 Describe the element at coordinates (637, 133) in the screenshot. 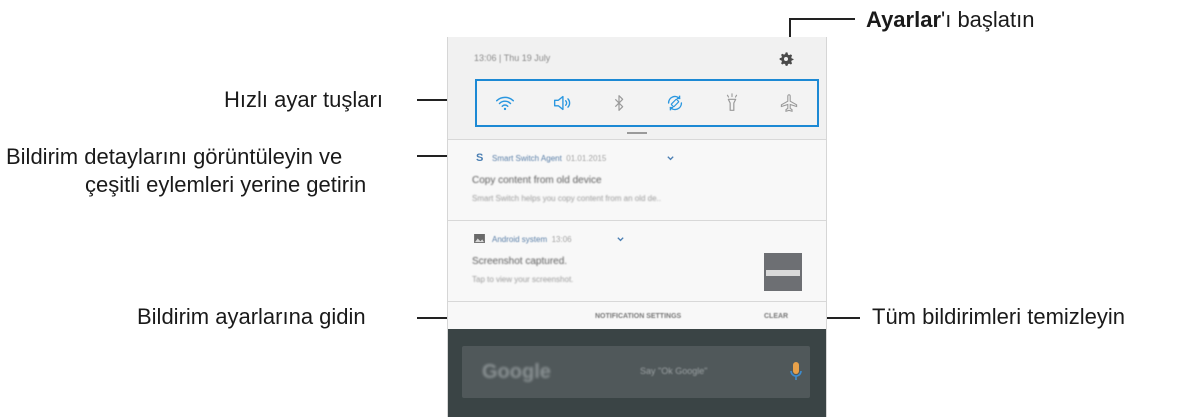

I see `panel-drag-handle` at that location.